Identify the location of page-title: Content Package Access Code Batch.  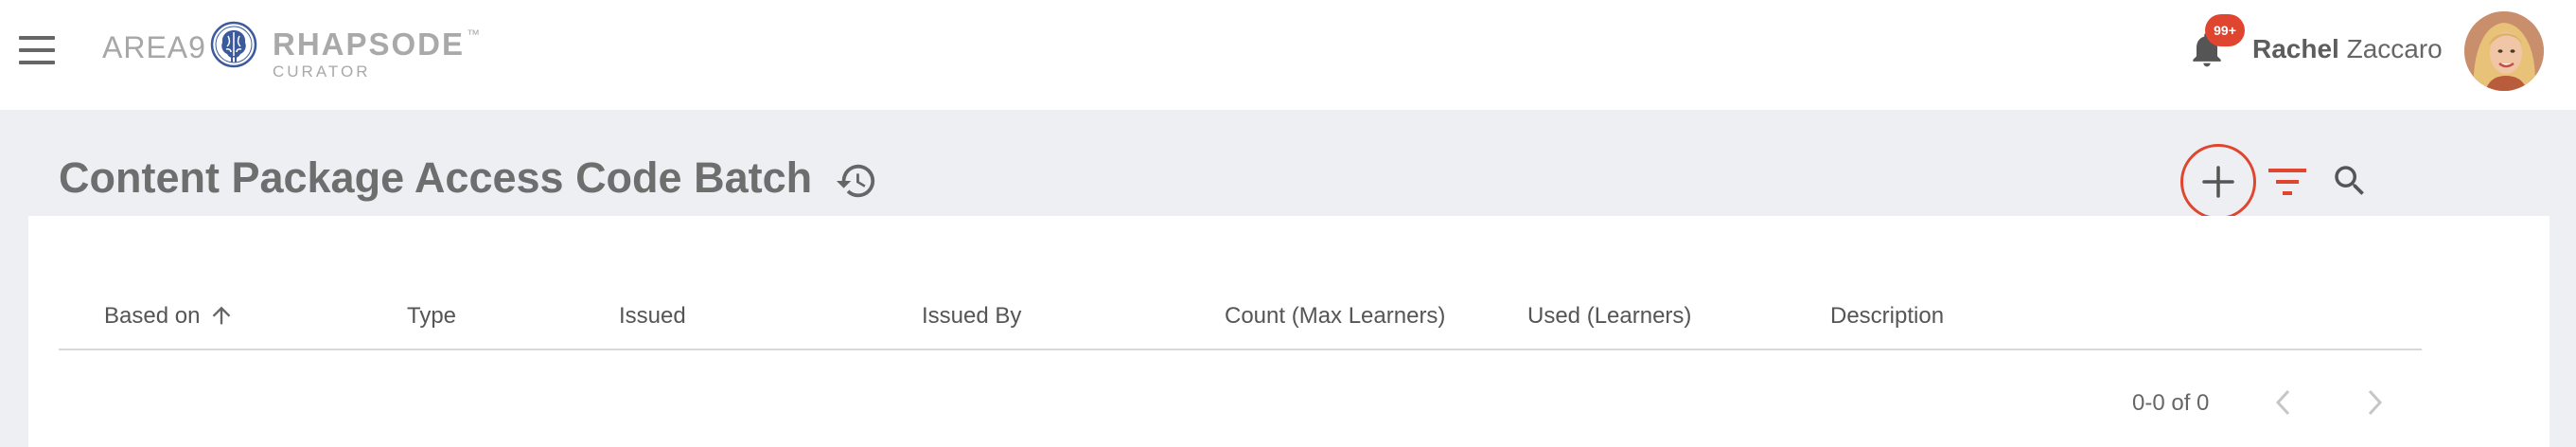
(436, 177).